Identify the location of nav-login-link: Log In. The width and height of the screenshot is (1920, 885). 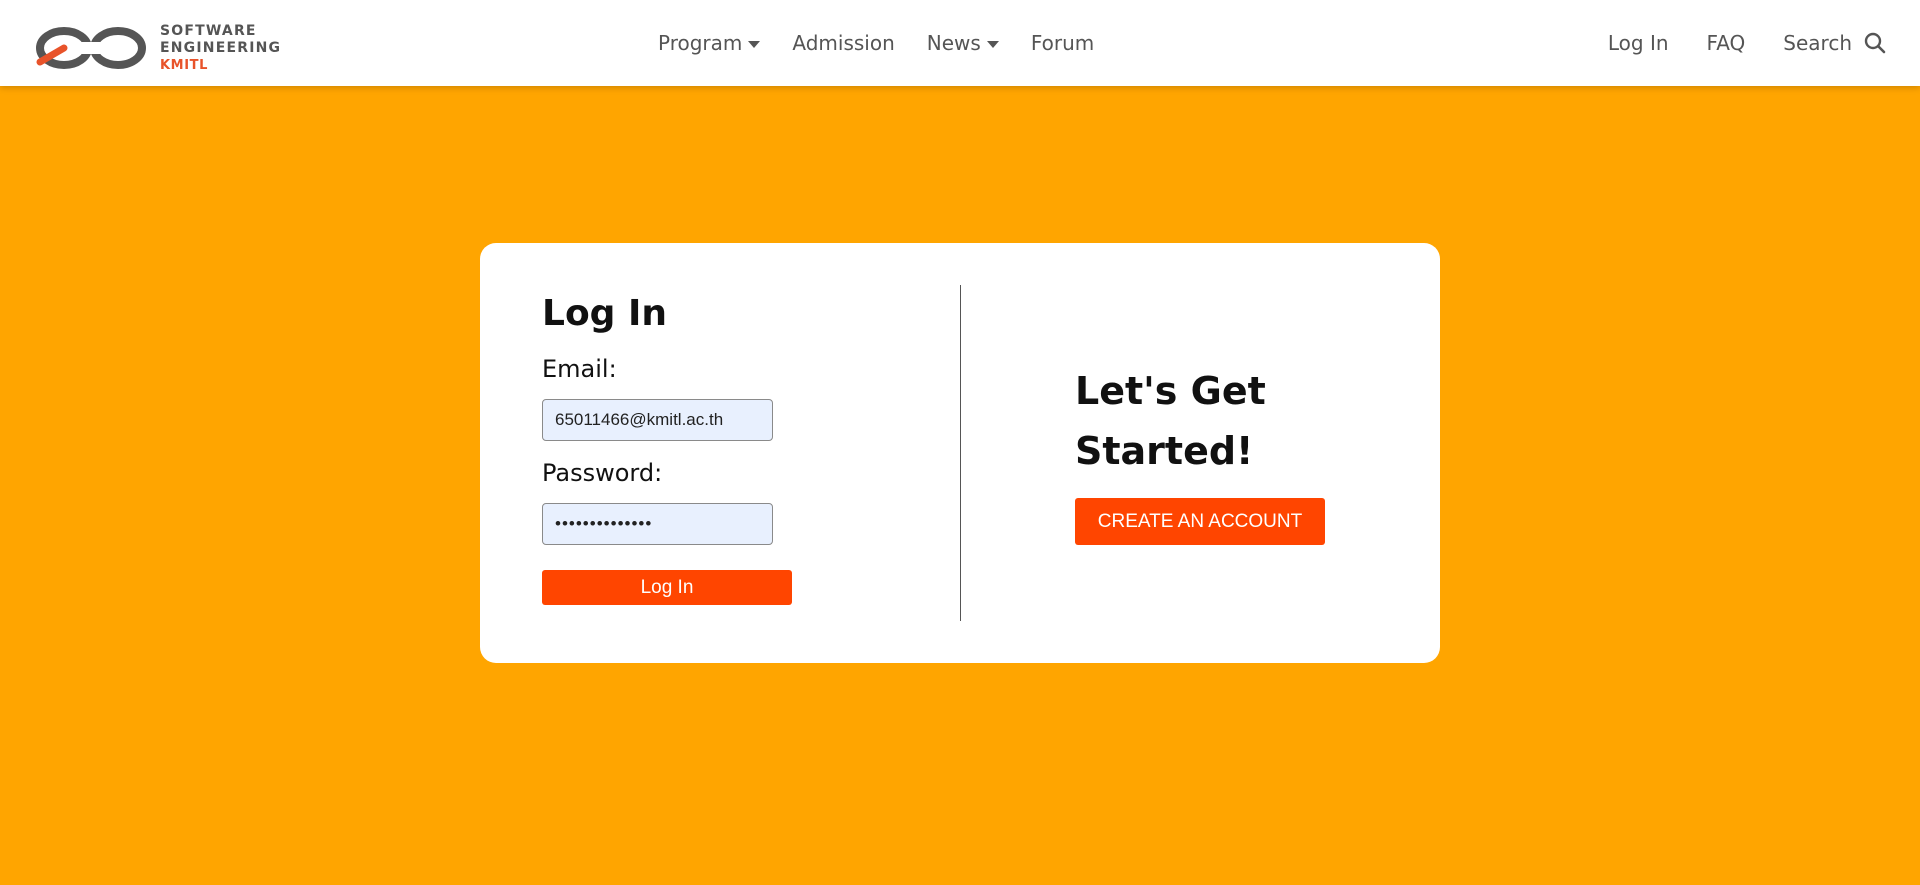
(1638, 43).